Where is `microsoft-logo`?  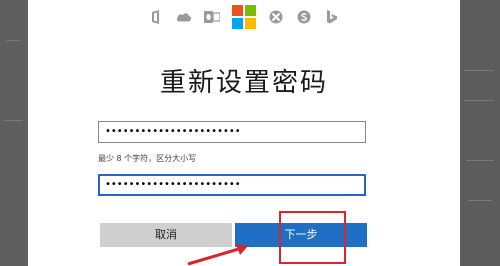 microsoft-logo is located at coordinates (244, 17).